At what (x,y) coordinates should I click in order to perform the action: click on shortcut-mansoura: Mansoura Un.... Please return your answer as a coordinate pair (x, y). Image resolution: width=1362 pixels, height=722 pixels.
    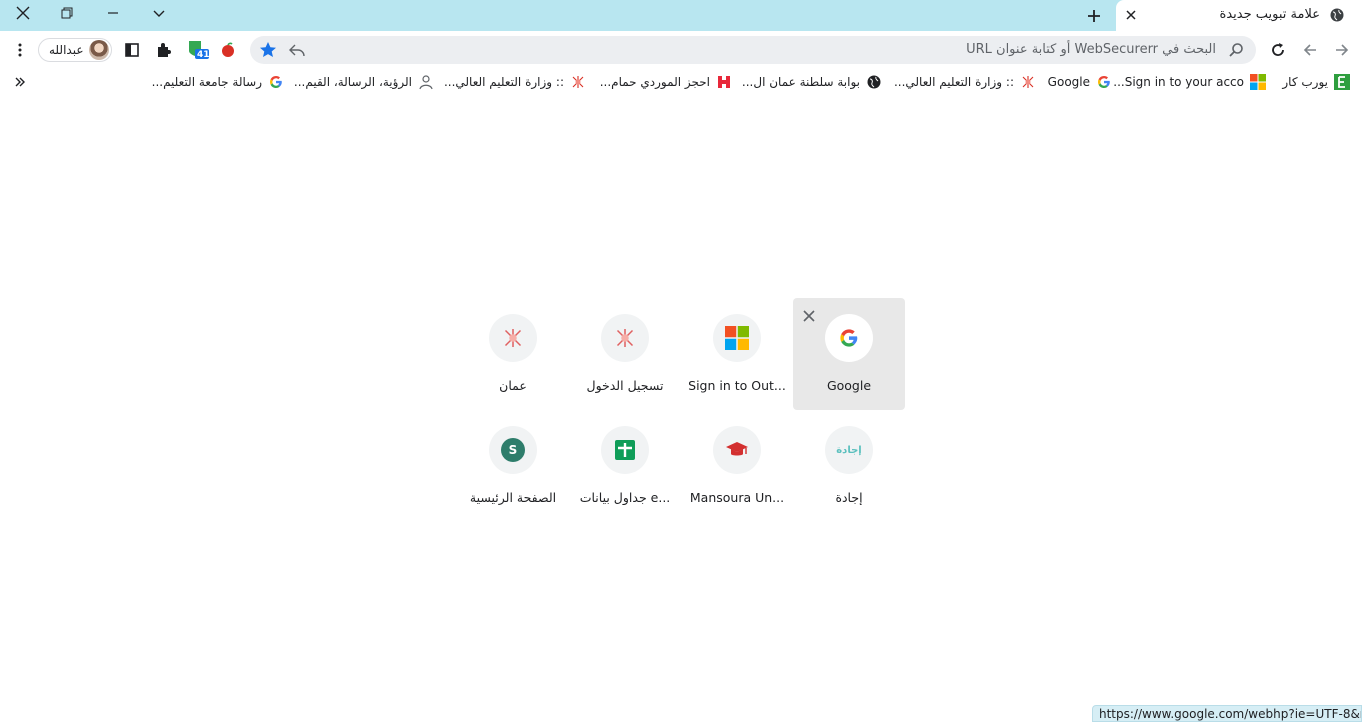
    Looking at the image, I should click on (737, 466).